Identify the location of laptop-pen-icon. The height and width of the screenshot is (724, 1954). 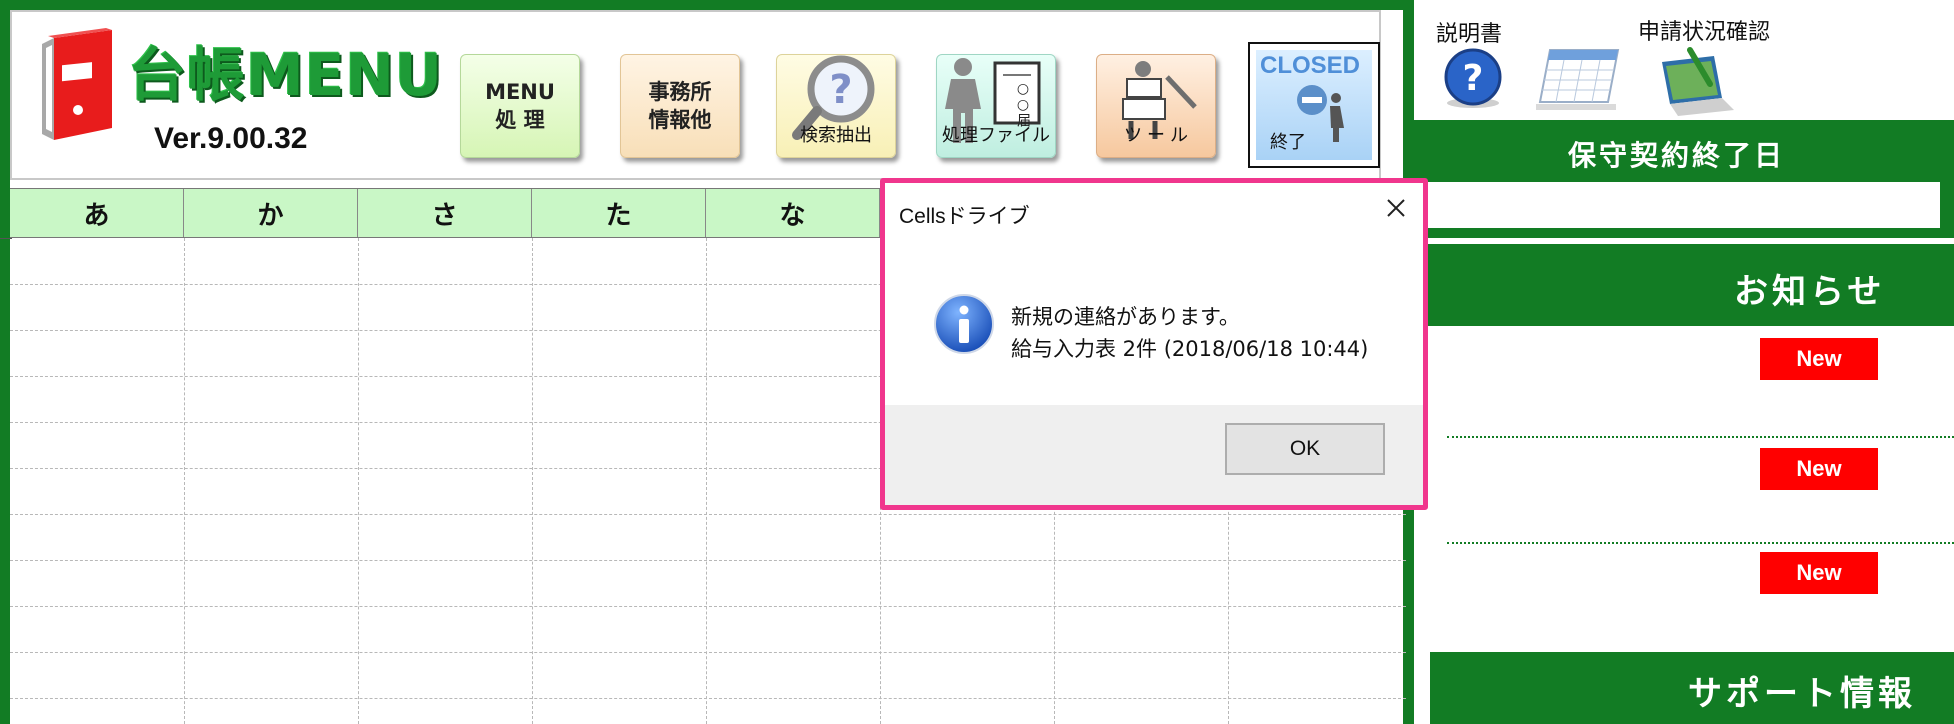
(1696, 82).